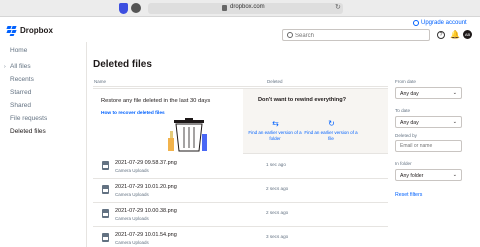  I want to click on file-name: 2021-07-29 09.58.37.png, so click(146, 163).